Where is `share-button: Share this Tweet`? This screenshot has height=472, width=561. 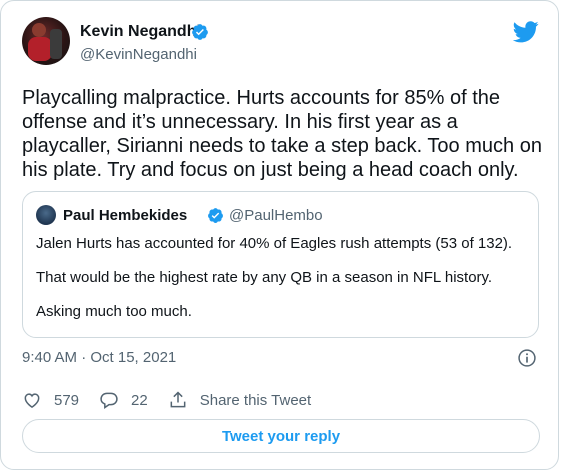 share-button: Share this Tweet is located at coordinates (239, 400).